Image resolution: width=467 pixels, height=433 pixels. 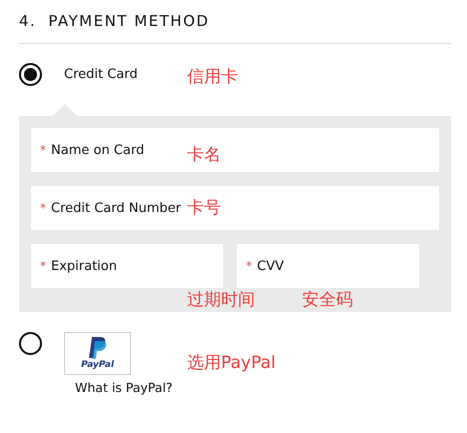 I want to click on p-icon, so click(x=97, y=348).